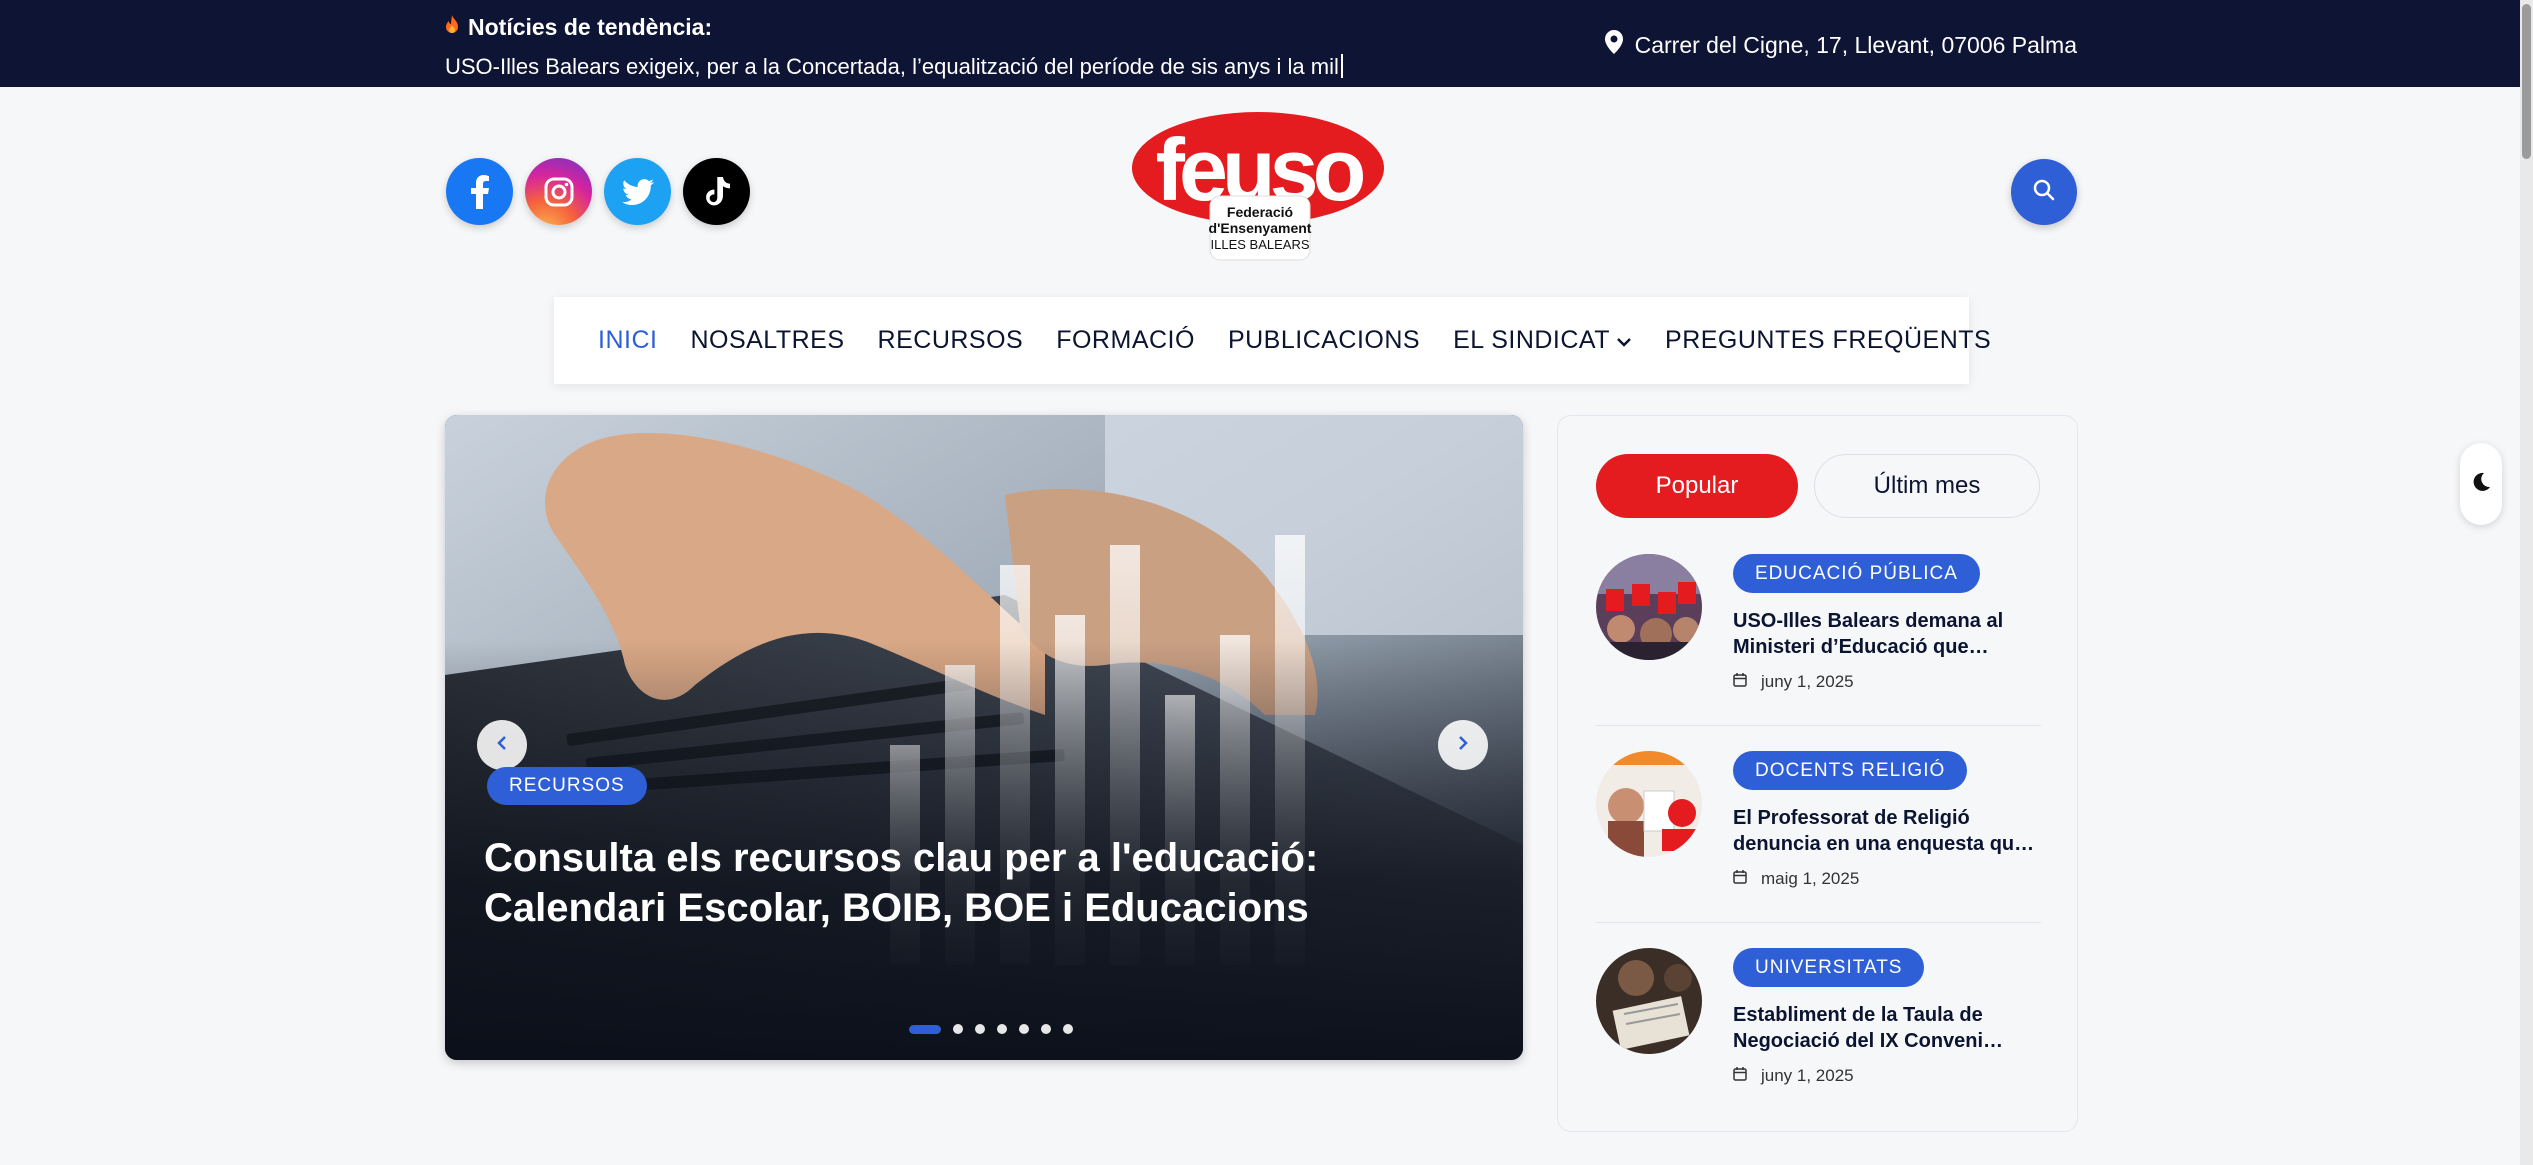 This screenshot has height=1165, width=2533. I want to click on post-date-text: maig 1, 2025, so click(1810, 878).